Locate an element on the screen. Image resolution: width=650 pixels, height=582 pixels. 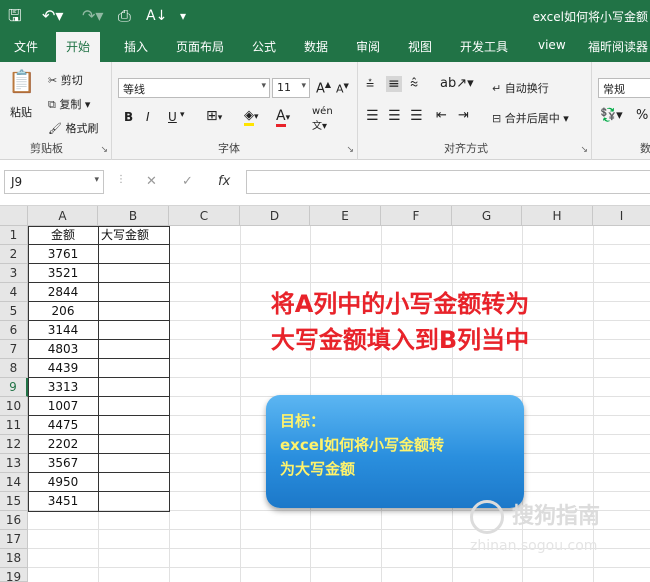
cut-button: ✂ 剪切 is located at coordinates (65, 80).